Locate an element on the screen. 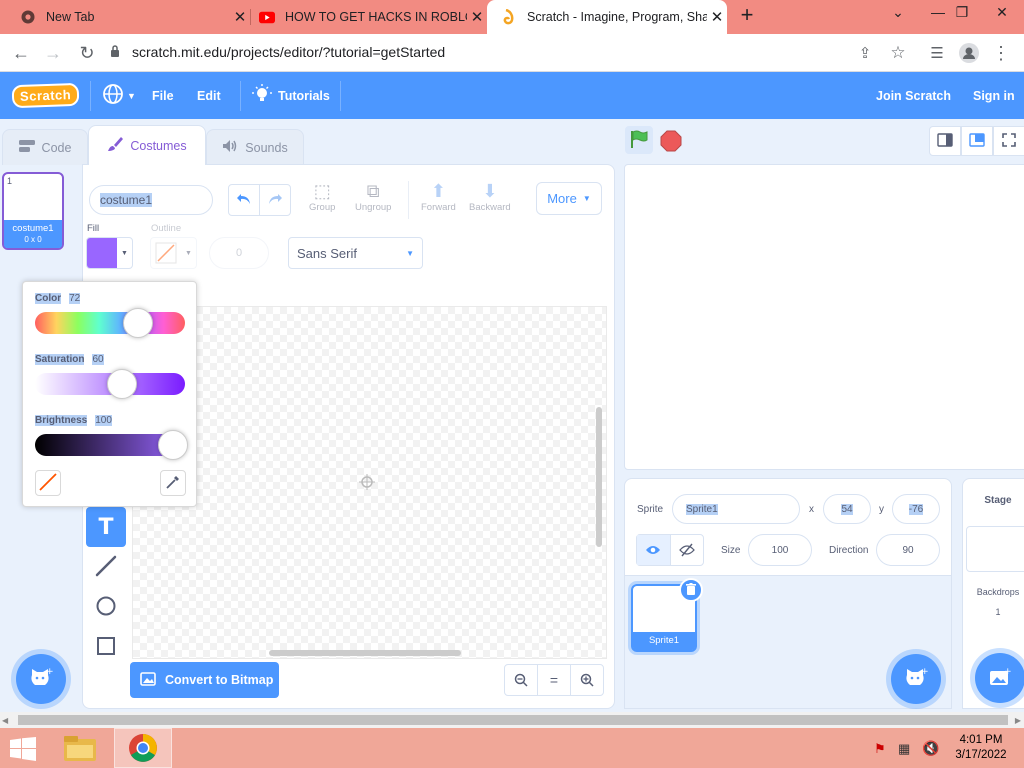 The width and height of the screenshot is (1024, 768). tab-costumes: Costumes is located at coordinates (147, 145).